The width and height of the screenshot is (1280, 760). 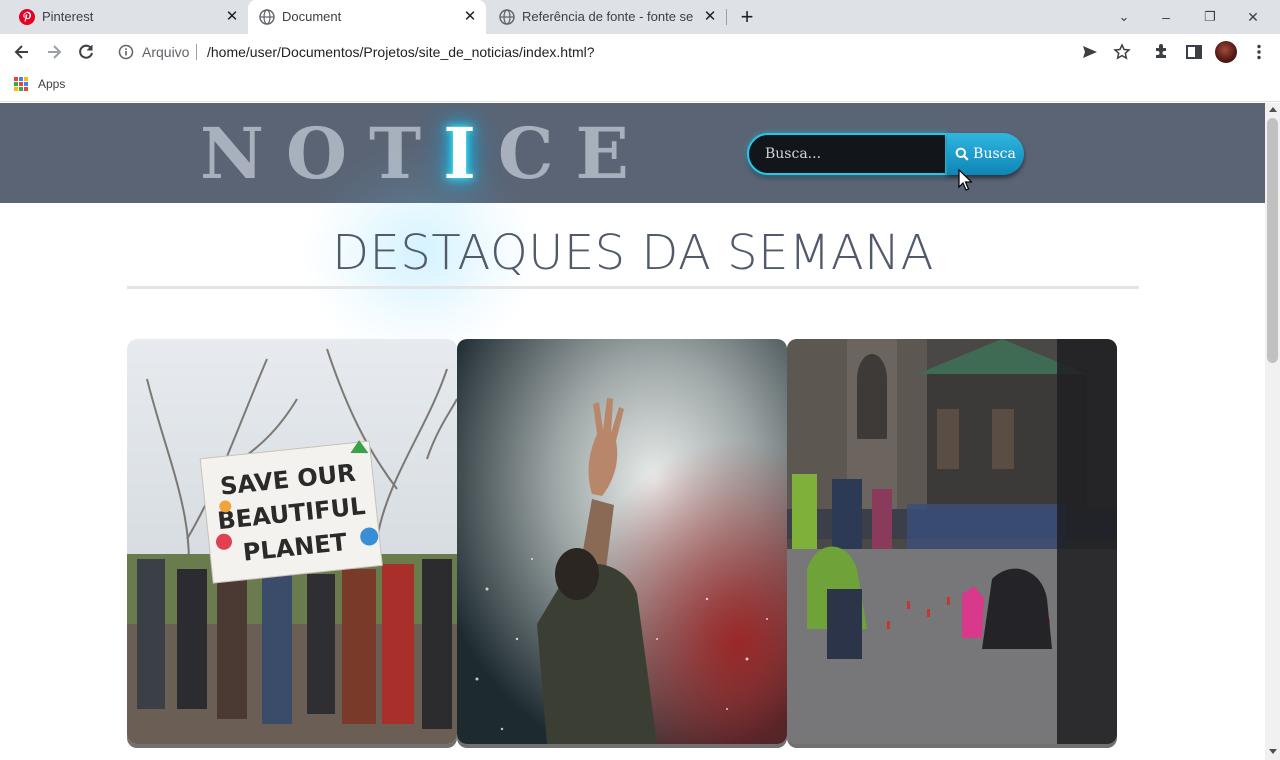 I want to click on tab-separator, so click(x=726, y=17).